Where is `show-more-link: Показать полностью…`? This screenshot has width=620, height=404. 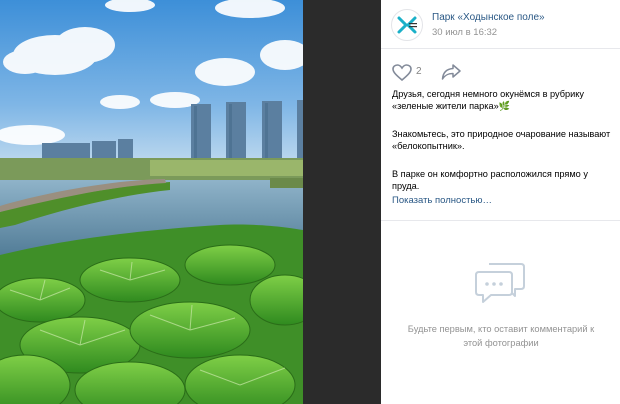 show-more-link: Показать полностью… is located at coordinates (442, 200).